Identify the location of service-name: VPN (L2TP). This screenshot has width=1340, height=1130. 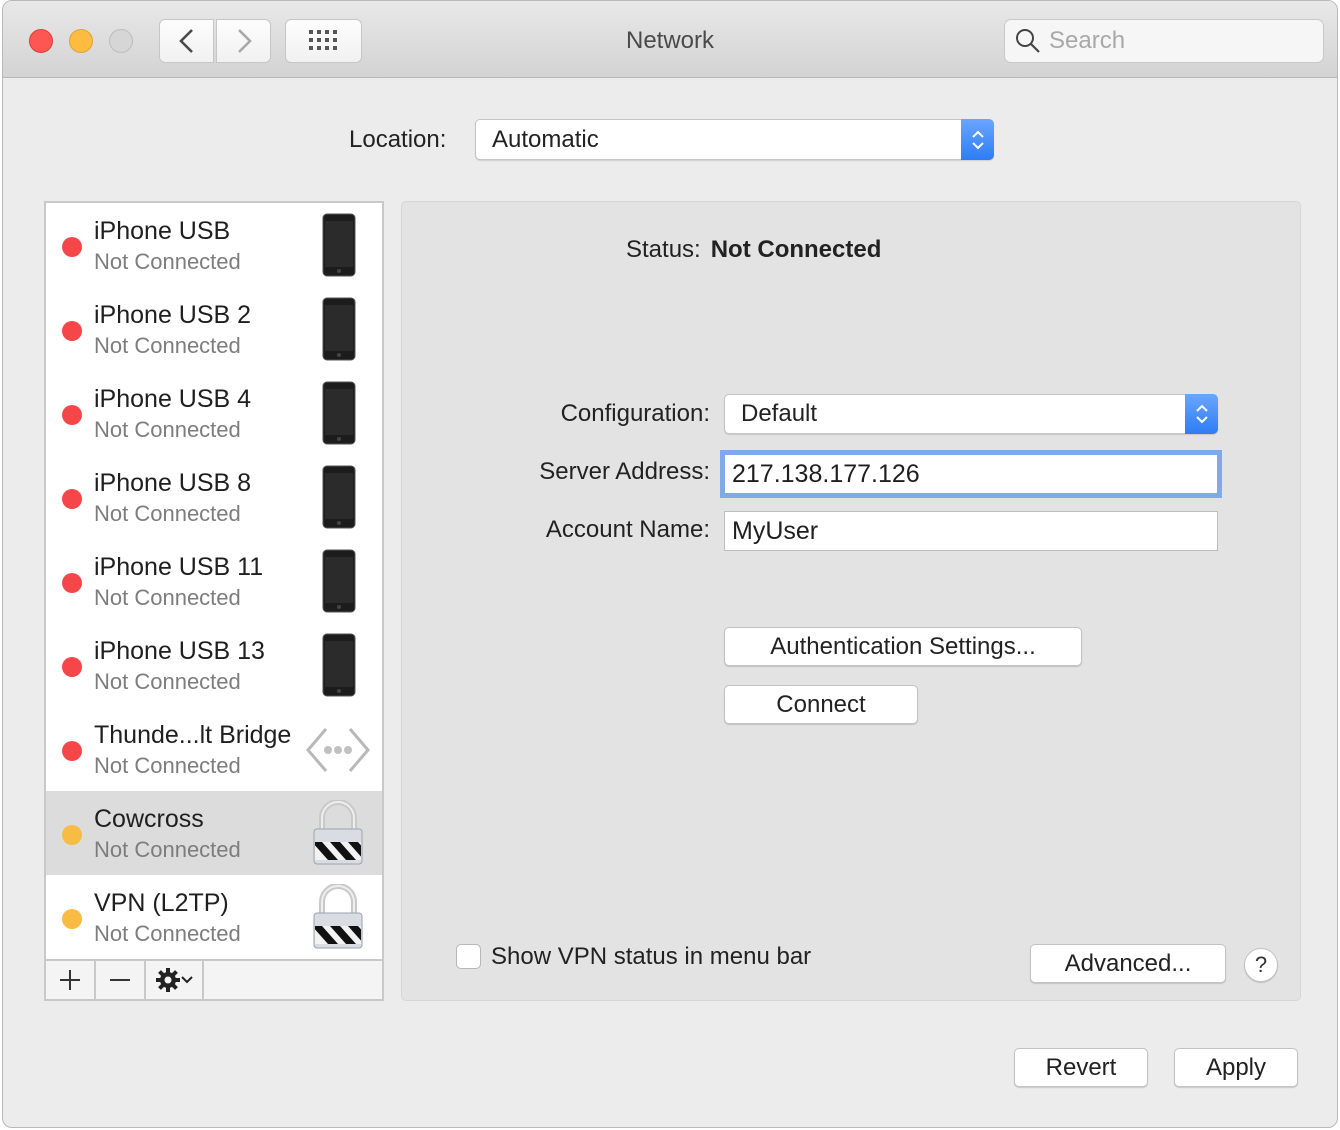
(161, 903).